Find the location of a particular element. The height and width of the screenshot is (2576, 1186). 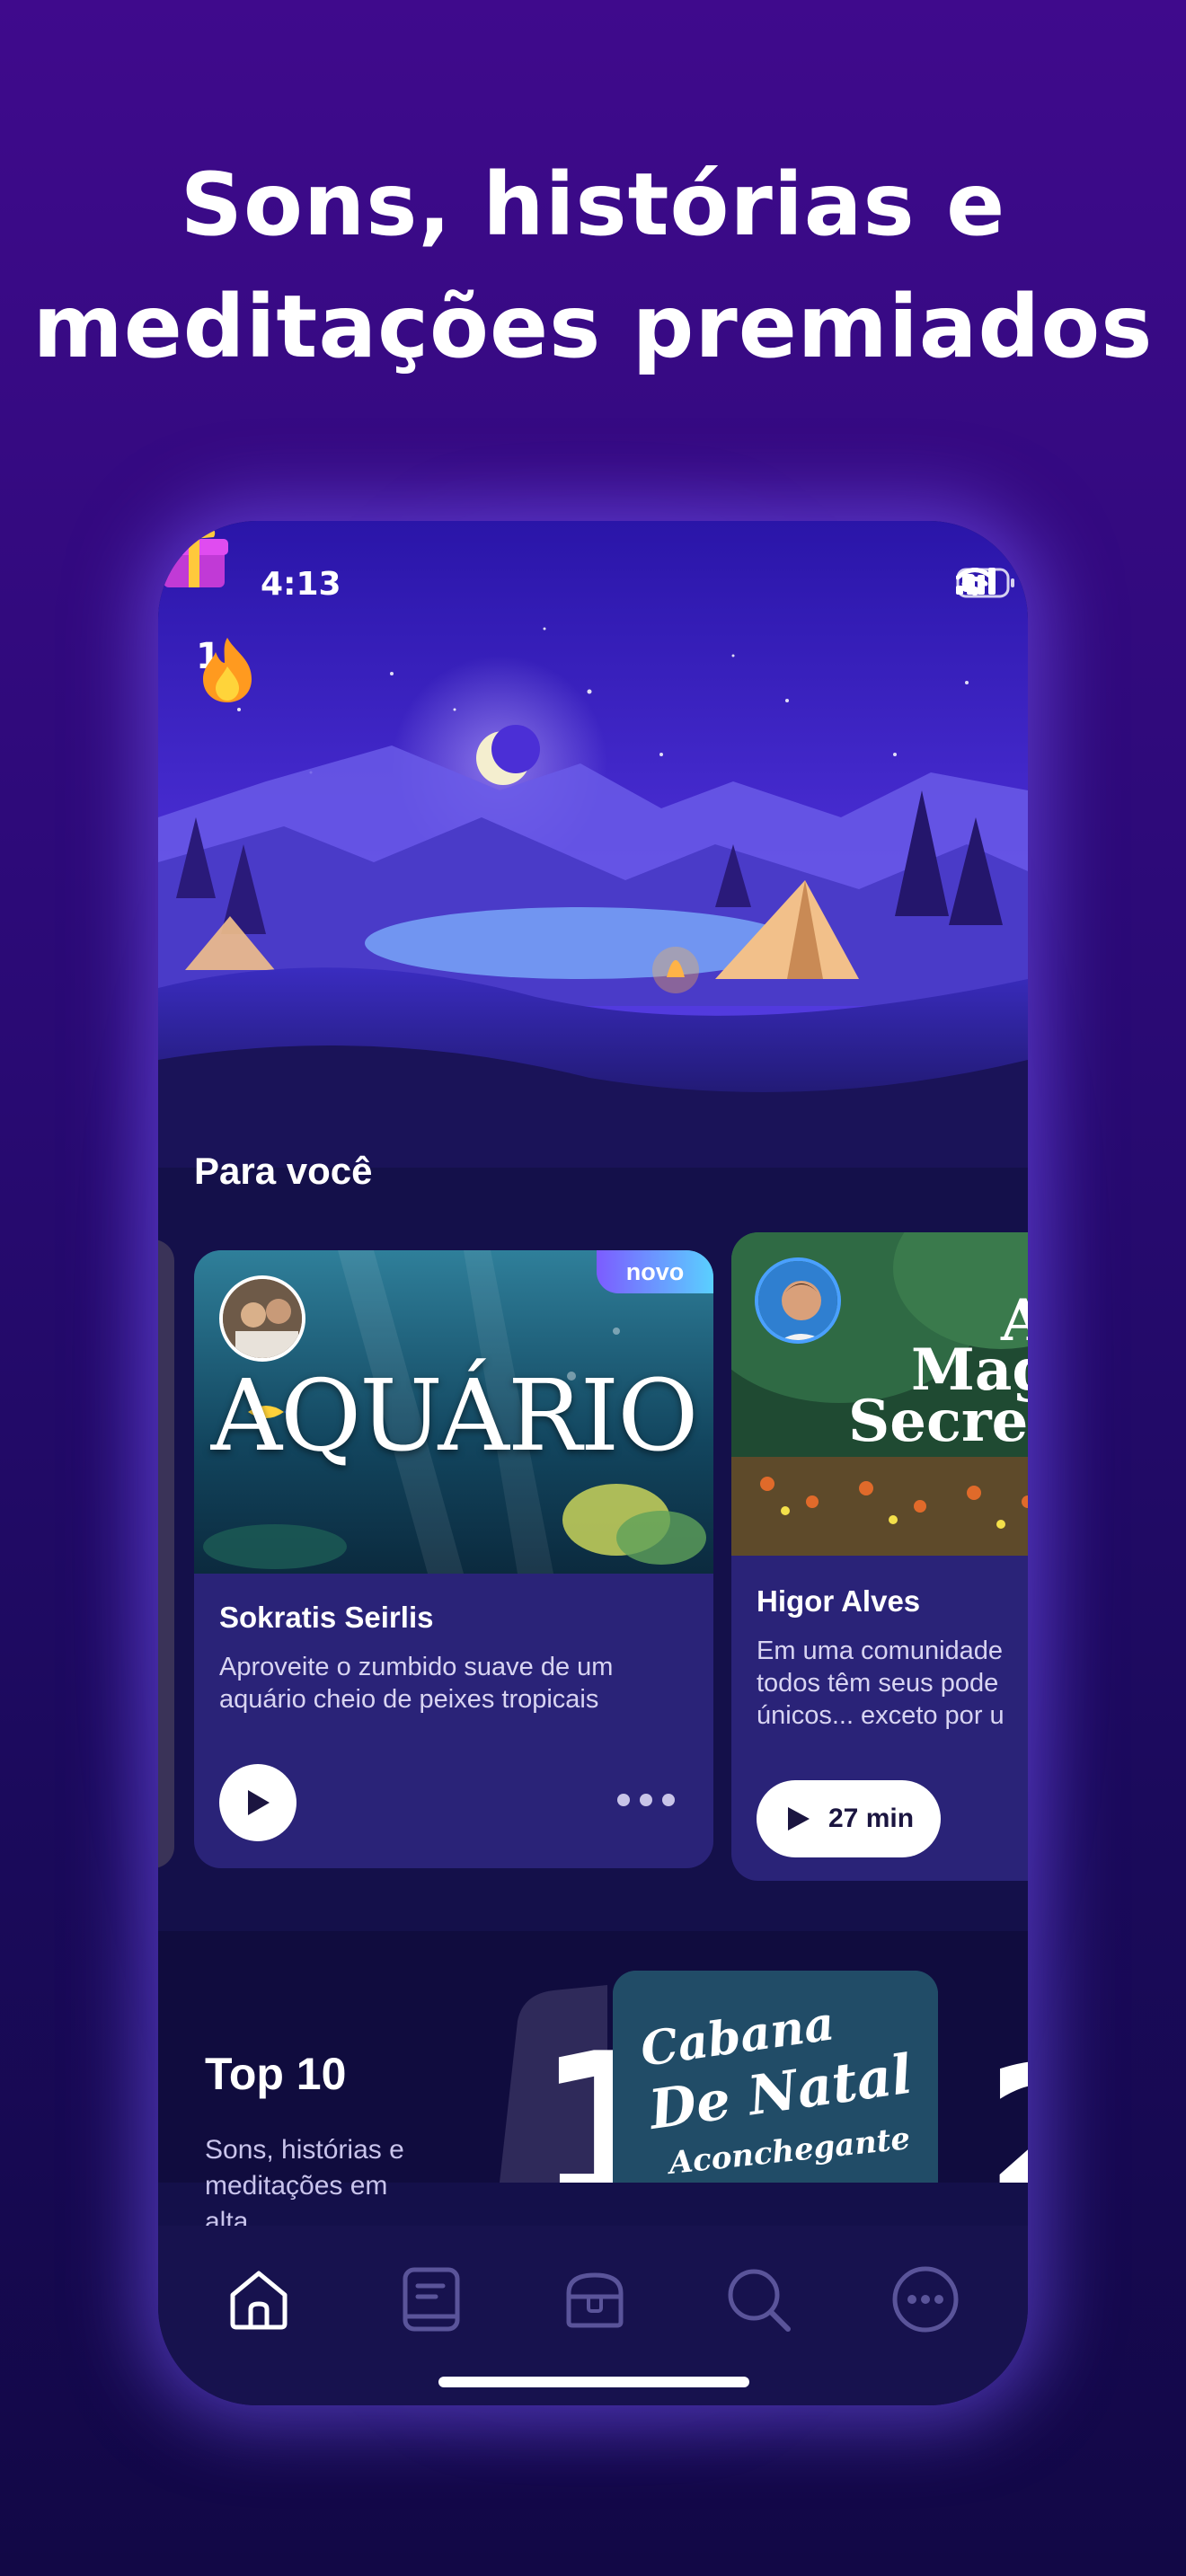

status-time: 4:13 is located at coordinates (301, 584).